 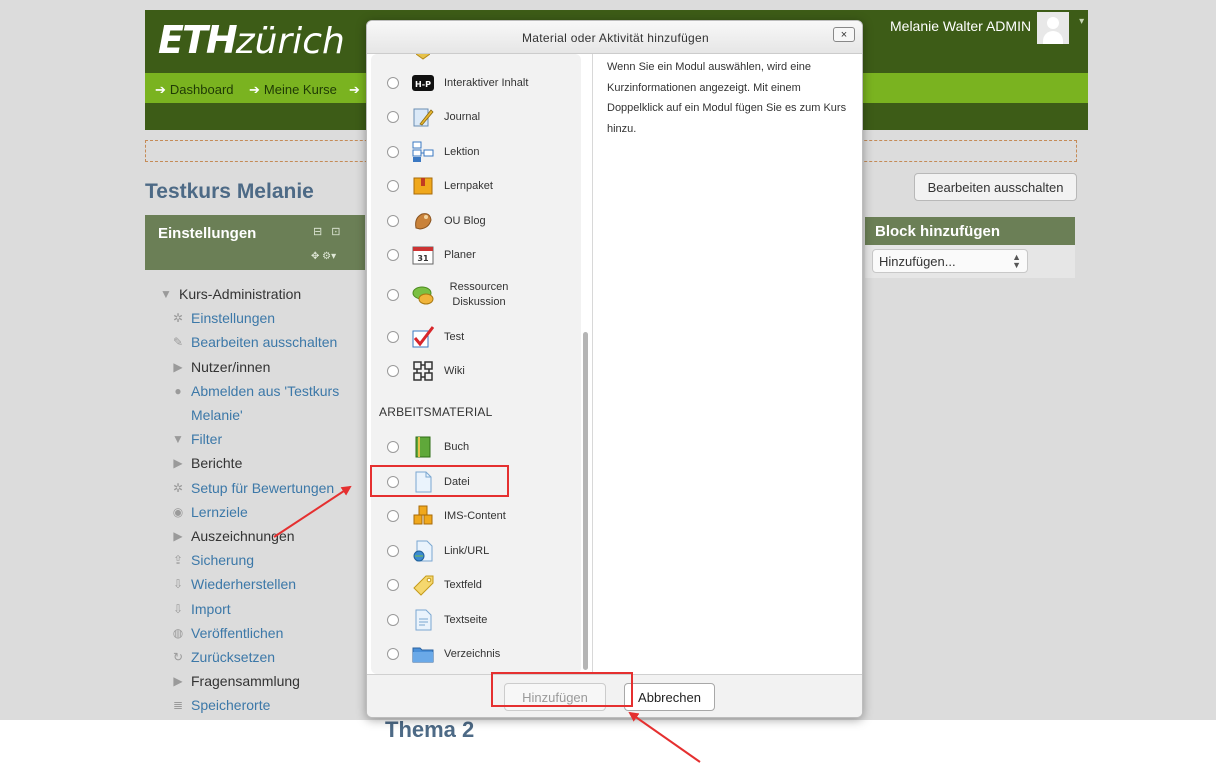 What do you see at coordinates (484, 447) in the screenshot?
I see `option-buch: Buch` at bounding box center [484, 447].